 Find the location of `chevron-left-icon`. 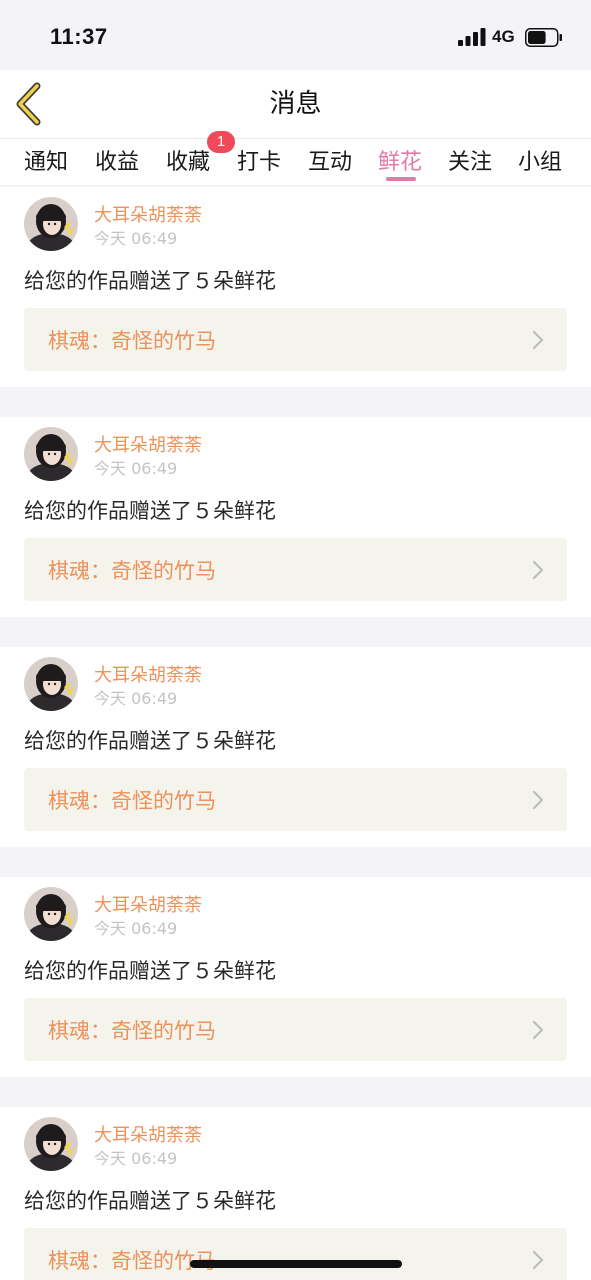

chevron-left-icon is located at coordinates (28, 104).